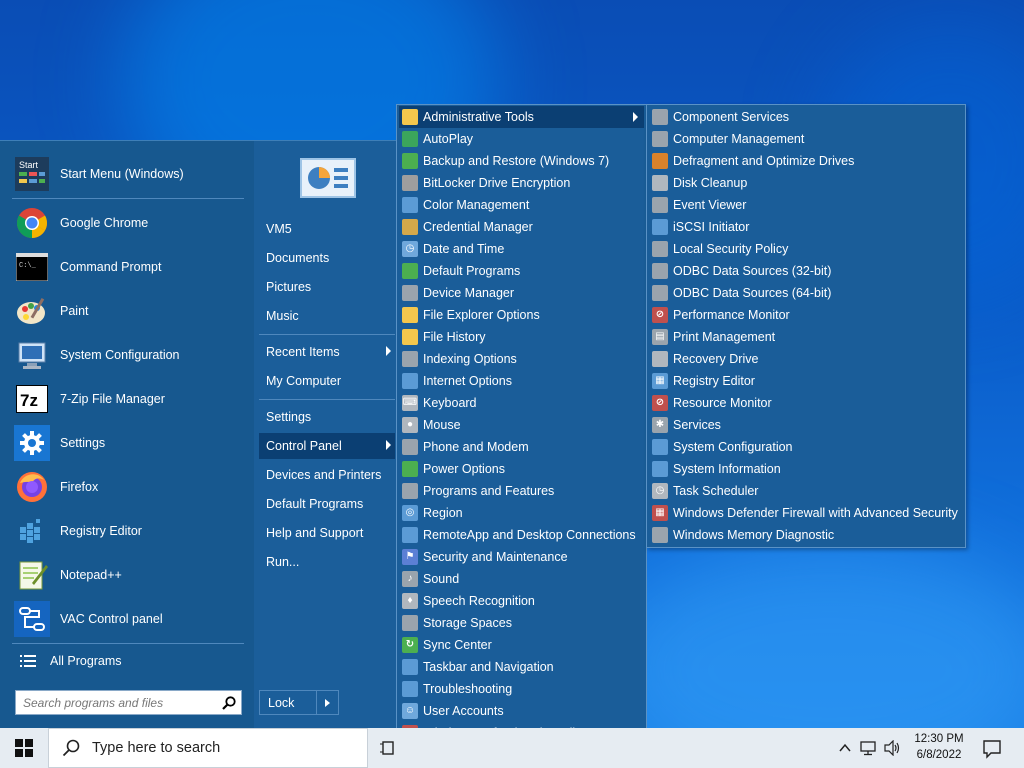 This screenshot has height=768, width=1024. What do you see at coordinates (806, 139) in the screenshot?
I see `admin-tools-item: Computer Management` at bounding box center [806, 139].